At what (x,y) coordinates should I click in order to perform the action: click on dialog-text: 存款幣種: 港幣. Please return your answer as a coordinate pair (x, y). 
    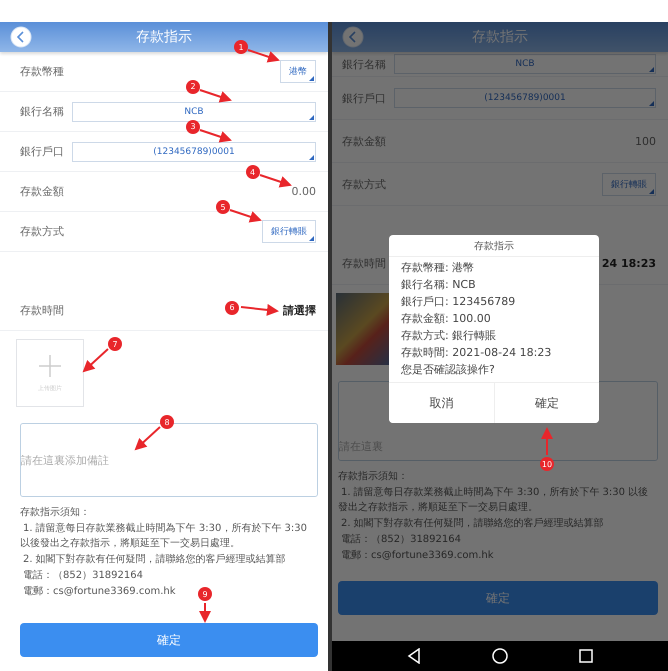
    Looking at the image, I should click on (438, 268).